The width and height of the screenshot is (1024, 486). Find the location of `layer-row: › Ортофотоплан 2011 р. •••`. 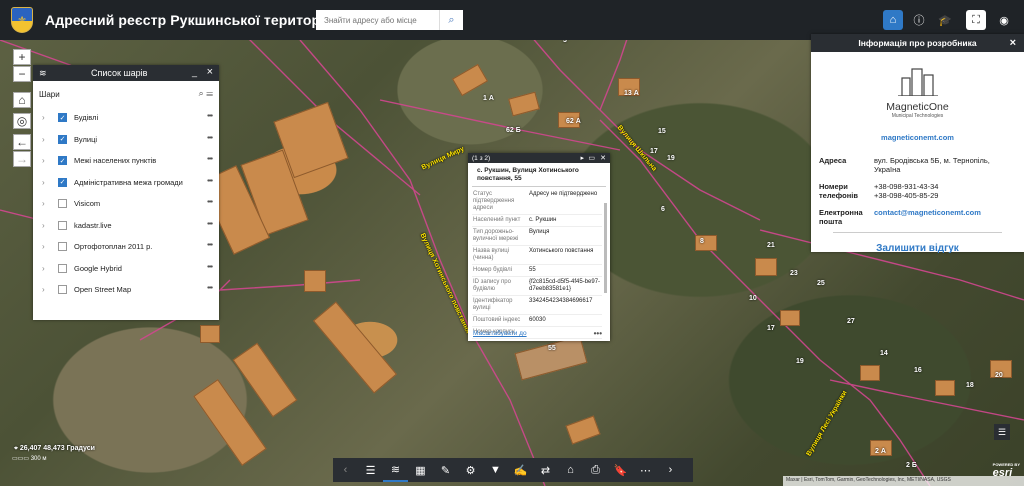

layer-row: › Ортофотоплан 2011 р. ••• is located at coordinates (126, 247).